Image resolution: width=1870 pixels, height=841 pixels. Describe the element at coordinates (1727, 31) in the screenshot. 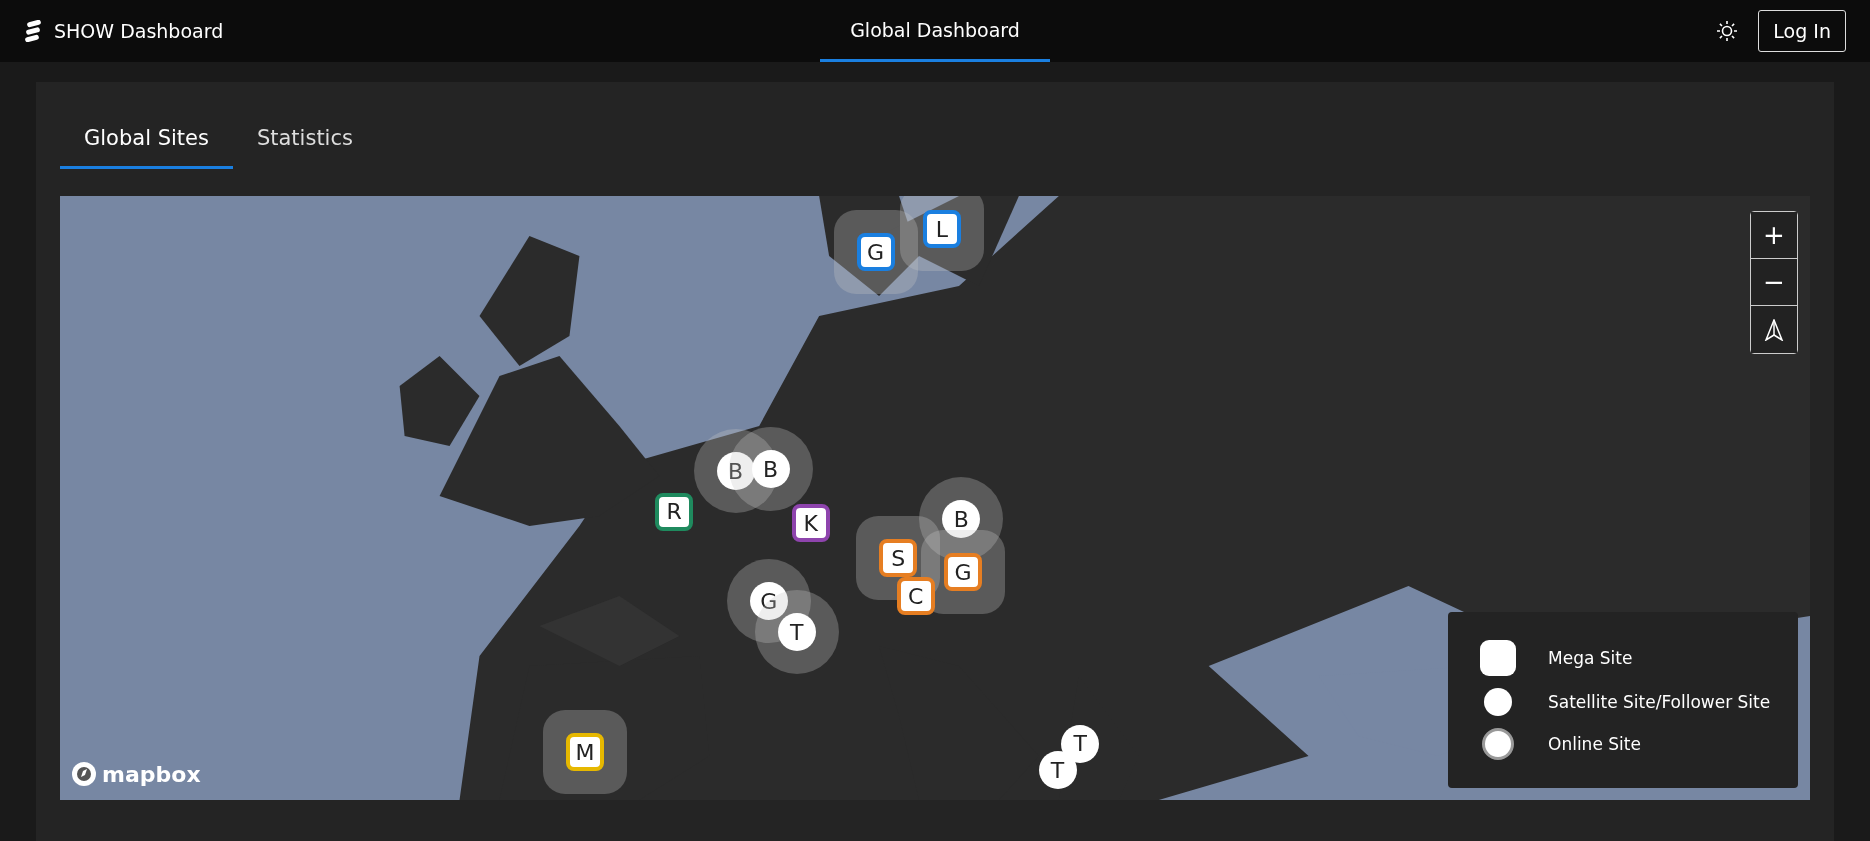

I see `sun-icon` at that location.